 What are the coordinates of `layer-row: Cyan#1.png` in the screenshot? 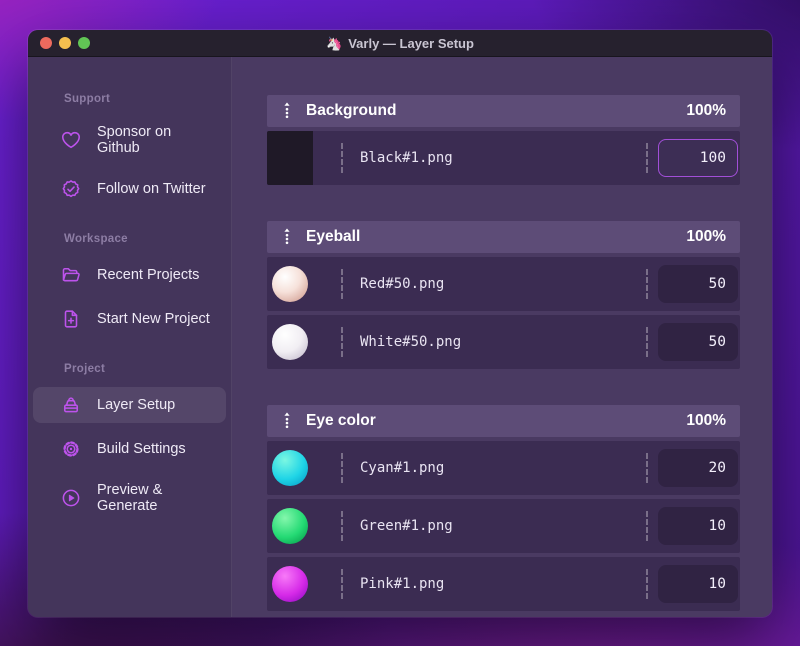 It's located at (503, 468).